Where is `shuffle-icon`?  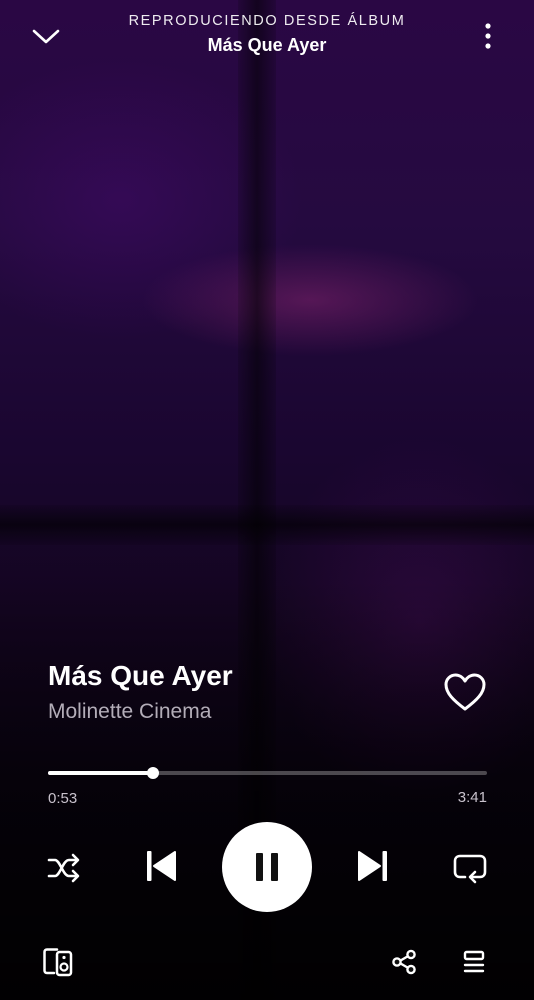
shuffle-icon is located at coordinates (63, 868).